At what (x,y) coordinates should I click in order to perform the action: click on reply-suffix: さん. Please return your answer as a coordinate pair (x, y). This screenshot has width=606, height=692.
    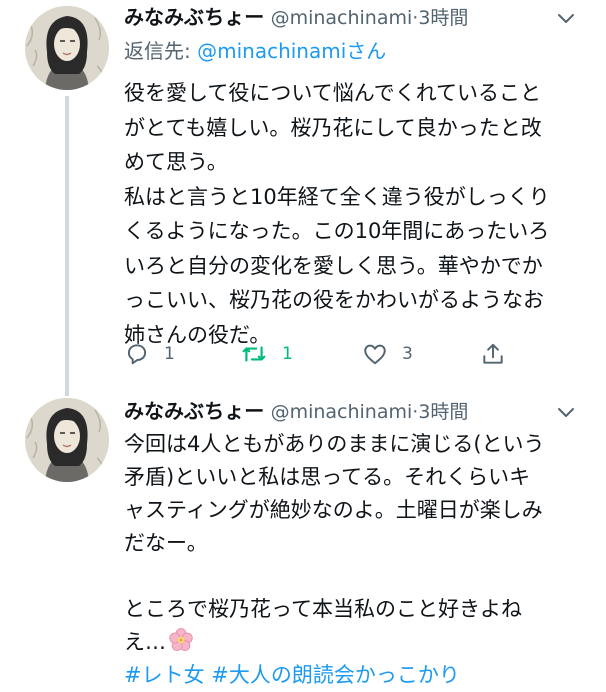
    Looking at the image, I should click on (366, 51).